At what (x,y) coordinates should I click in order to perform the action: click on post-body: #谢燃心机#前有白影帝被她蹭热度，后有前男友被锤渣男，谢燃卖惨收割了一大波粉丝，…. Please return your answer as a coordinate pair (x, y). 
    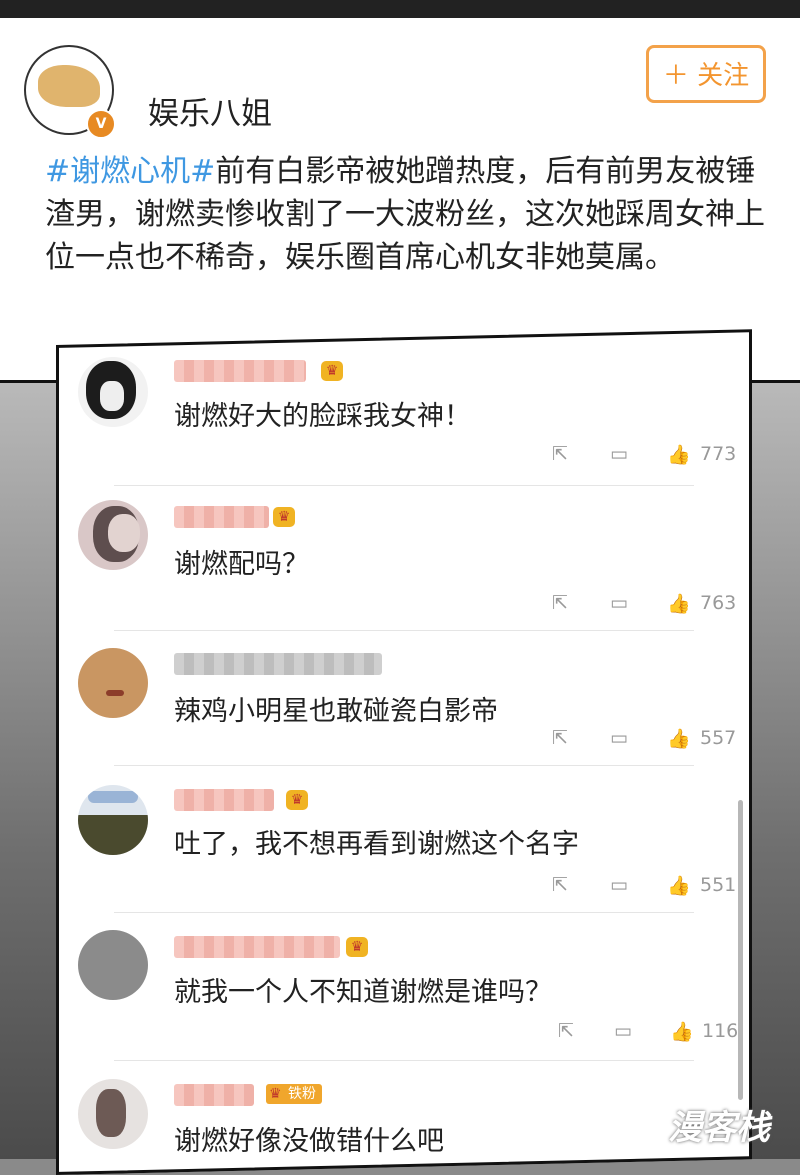
    Looking at the image, I should click on (415, 214).